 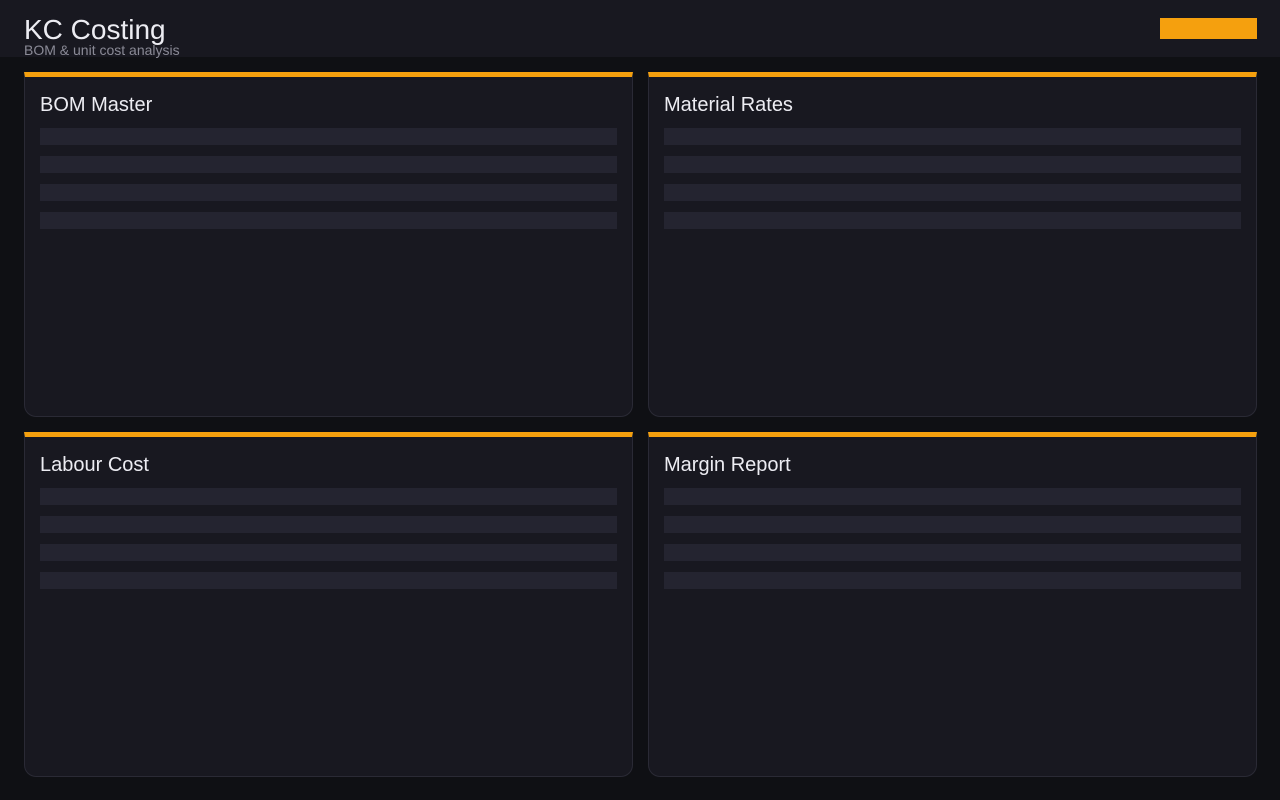 What do you see at coordinates (96, 105) in the screenshot?
I see `card-title: BOM Master` at bounding box center [96, 105].